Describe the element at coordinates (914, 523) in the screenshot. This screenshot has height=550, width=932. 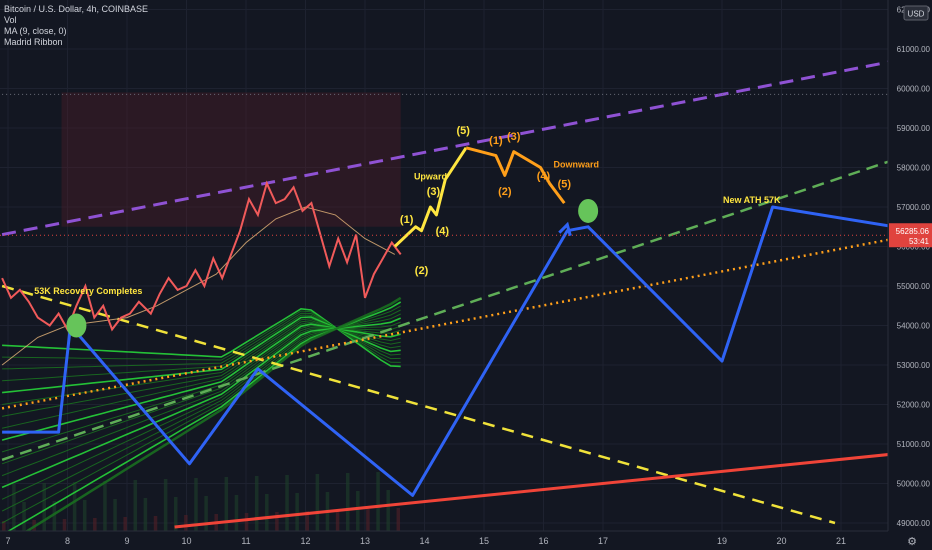
I see `y-tick-label: 49000.00` at that location.